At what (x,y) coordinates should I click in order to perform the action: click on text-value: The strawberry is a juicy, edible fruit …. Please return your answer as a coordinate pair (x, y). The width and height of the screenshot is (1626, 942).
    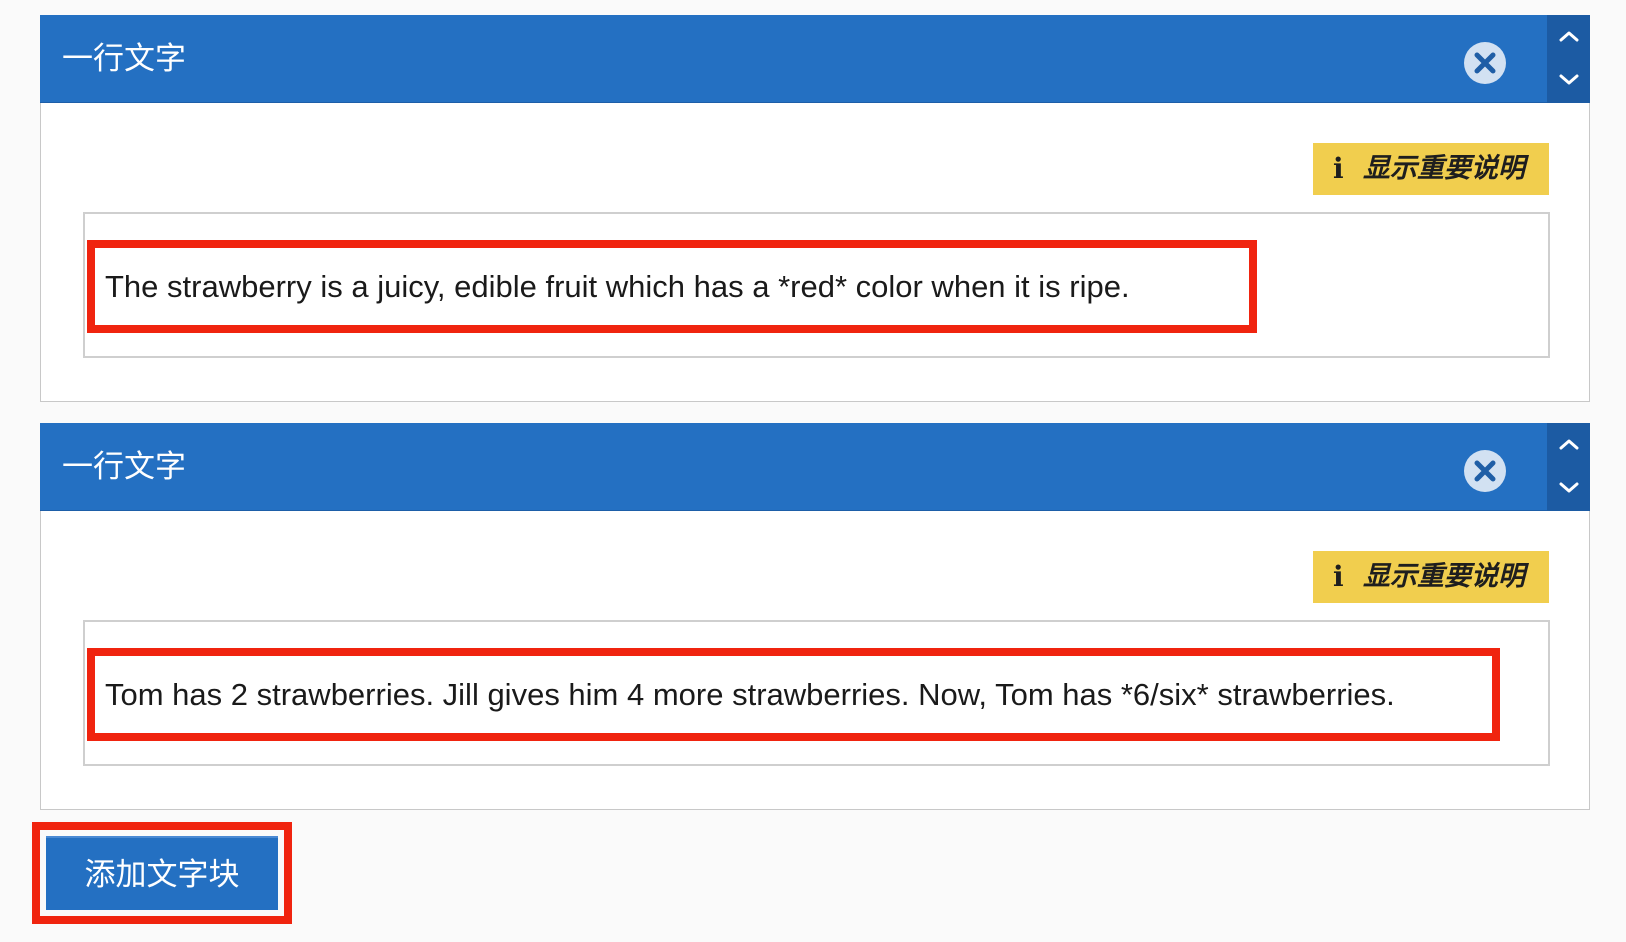
    Looking at the image, I should click on (617, 286).